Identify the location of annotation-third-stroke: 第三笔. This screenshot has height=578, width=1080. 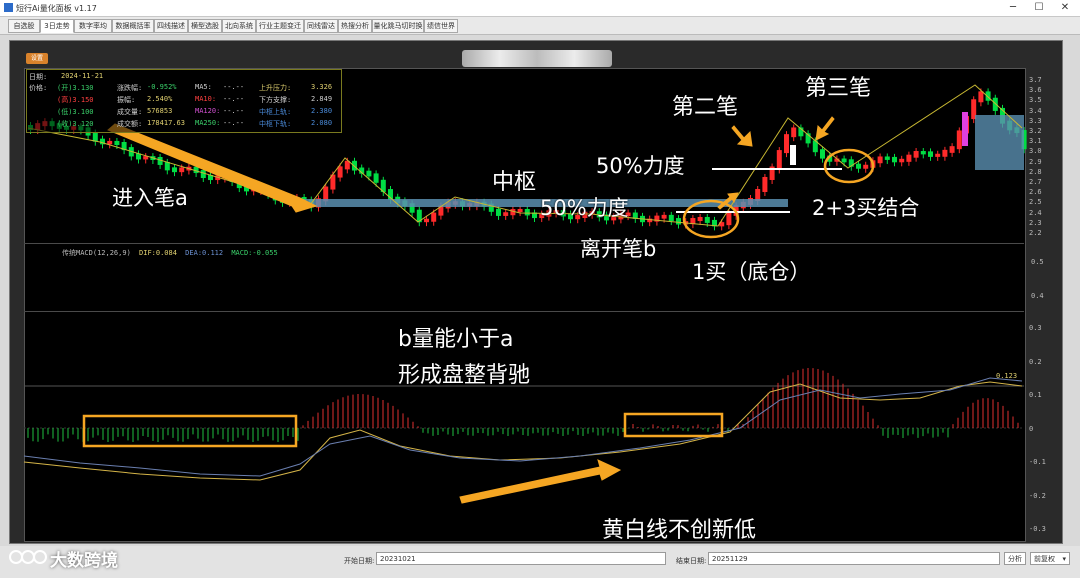
(838, 88).